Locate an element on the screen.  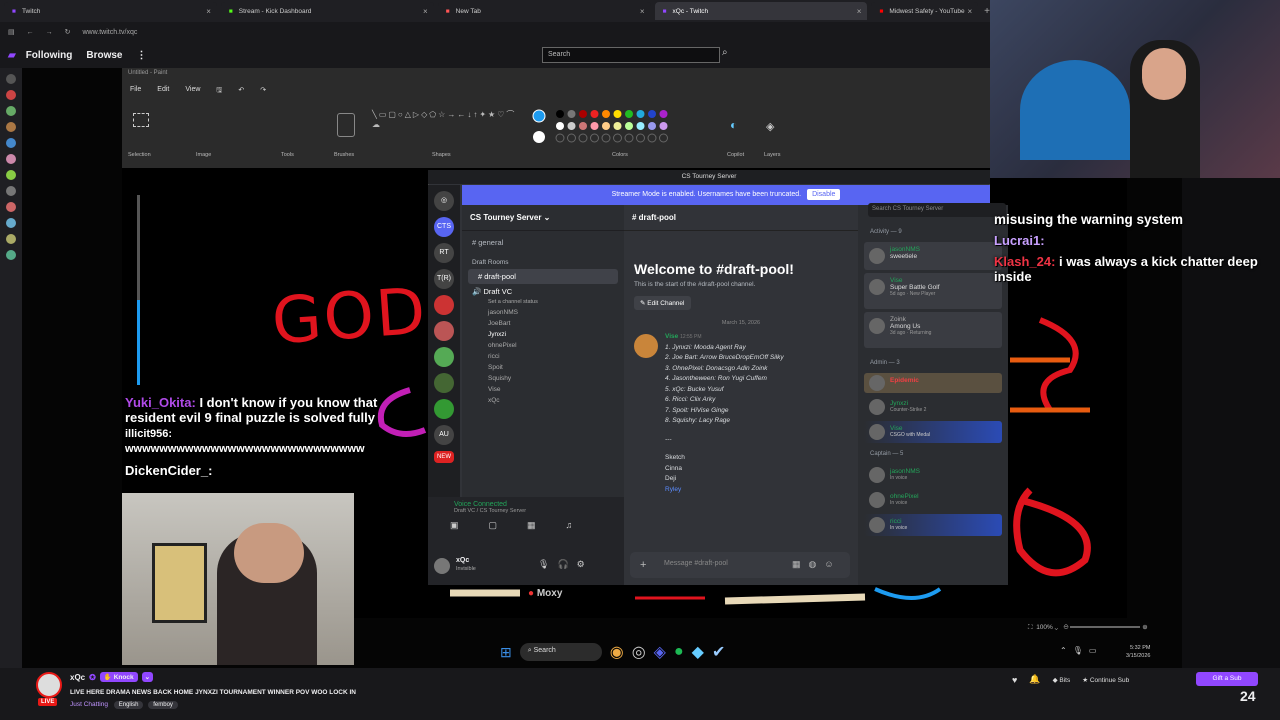
activity-icon: ▦ is located at coordinates (531, 525).